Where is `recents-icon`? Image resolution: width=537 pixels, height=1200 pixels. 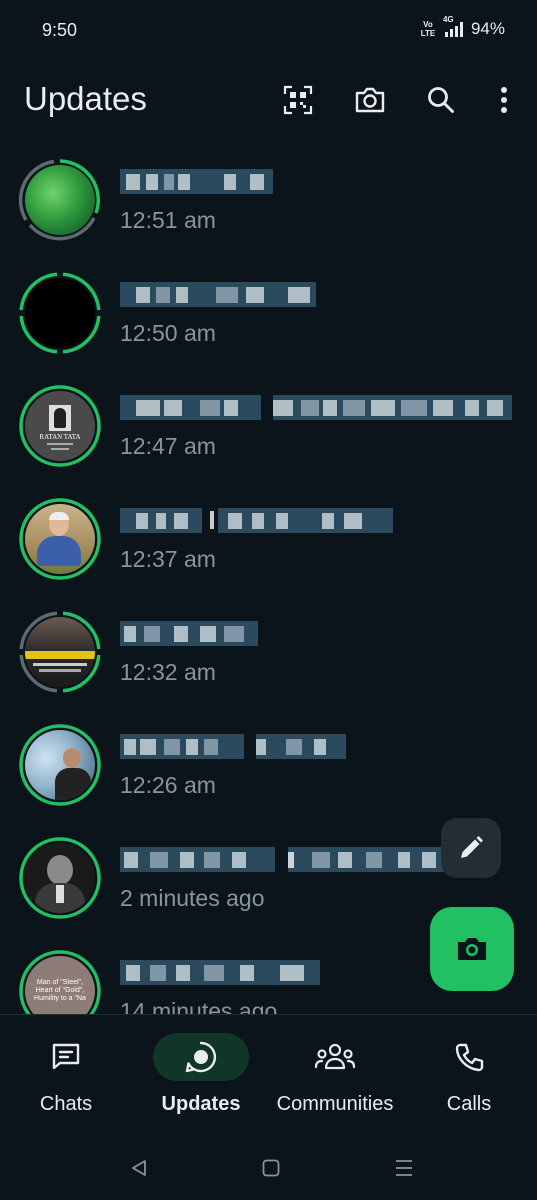
recents-icon is located at coordinates (404, 1168).